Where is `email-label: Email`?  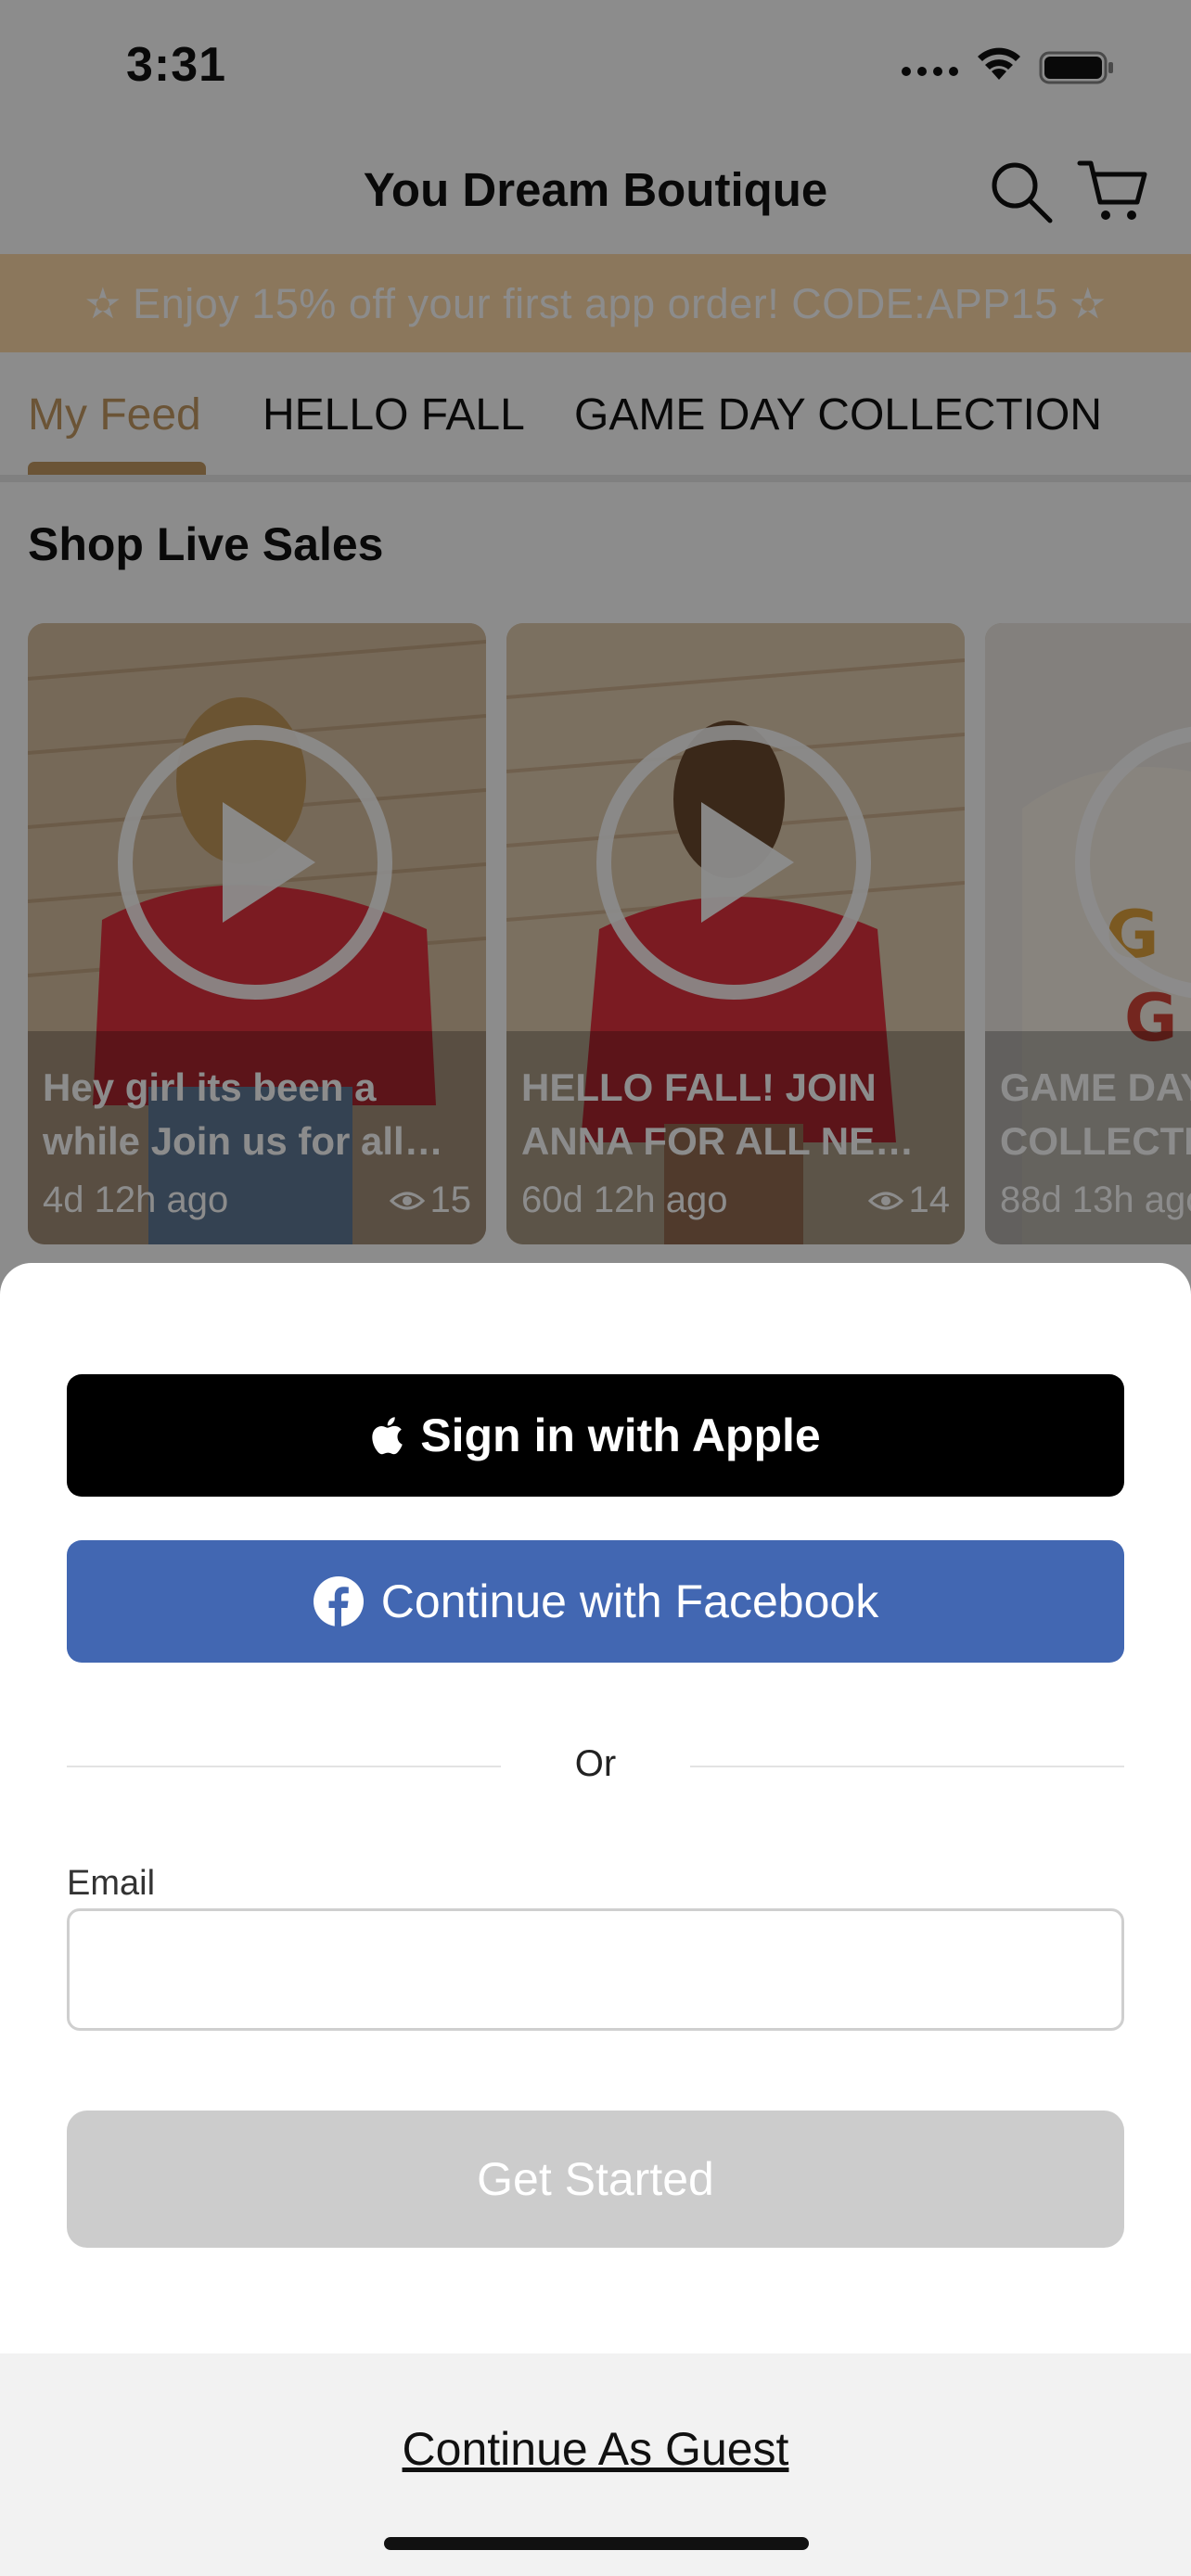 email-label: Email is located at coordinates (111, 1883).